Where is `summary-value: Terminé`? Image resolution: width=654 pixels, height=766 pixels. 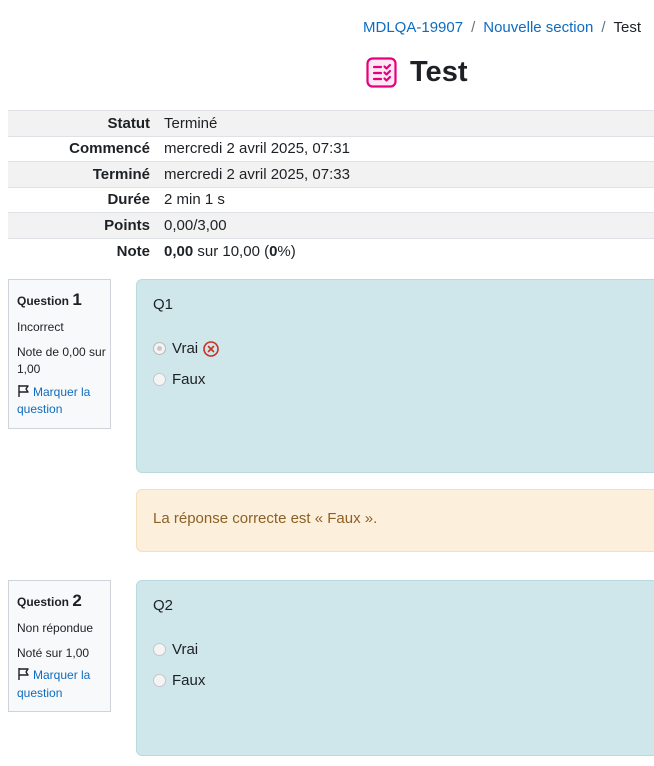
summary-value: Terminé is located at coordinates (405, 123).